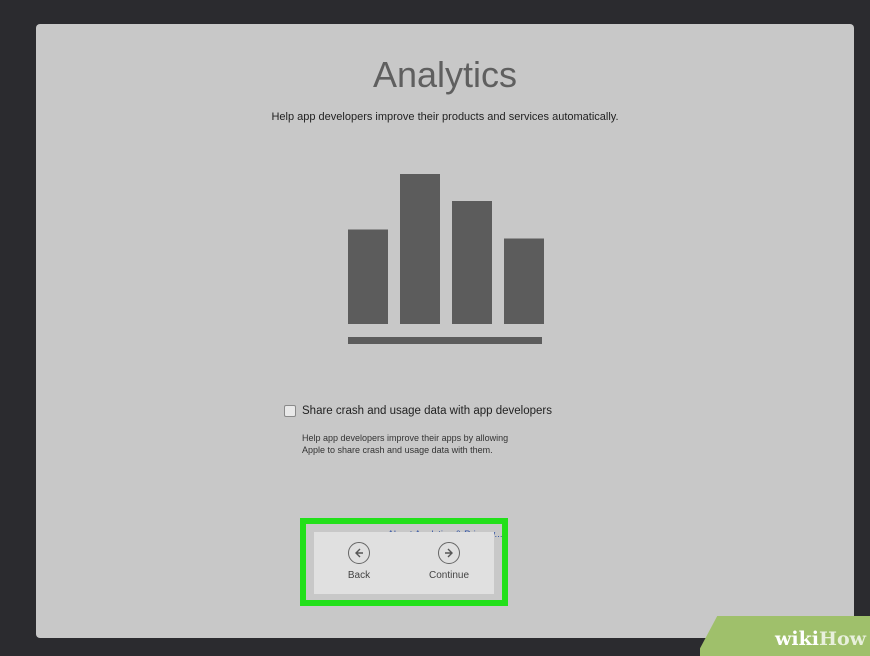  What do you see at coordinates (446, 259) in the screenshot?
I see `analytics-chart-icon` at bounding box center [446, 259].